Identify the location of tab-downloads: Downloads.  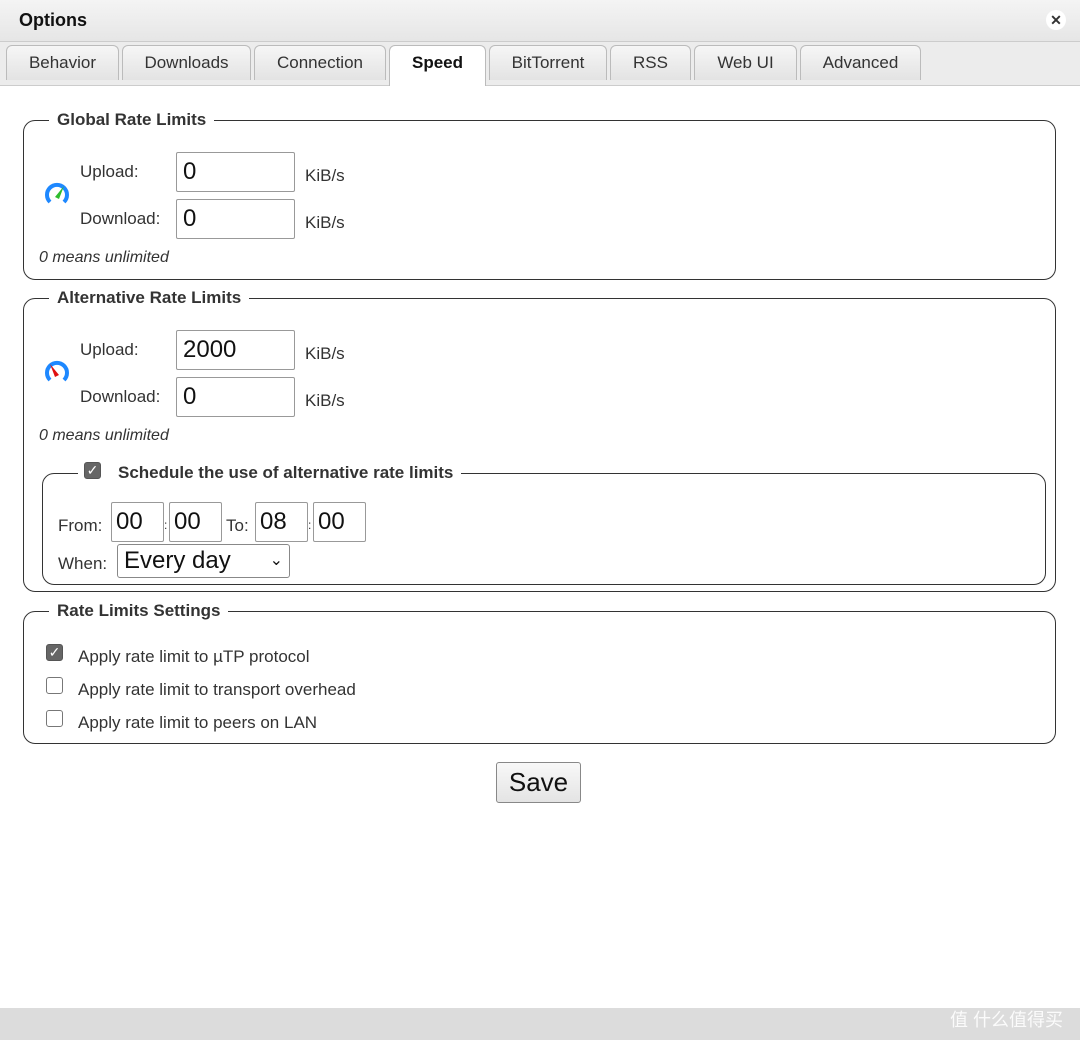
(186, 62).